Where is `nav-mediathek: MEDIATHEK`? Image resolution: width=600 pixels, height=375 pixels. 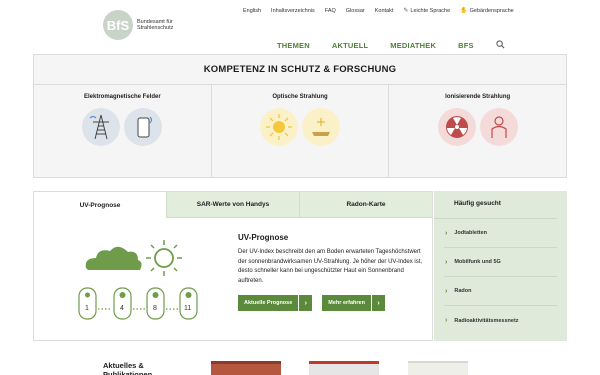 nav-mediathek: MEDIATHEK is located at coordinates (413, 45).